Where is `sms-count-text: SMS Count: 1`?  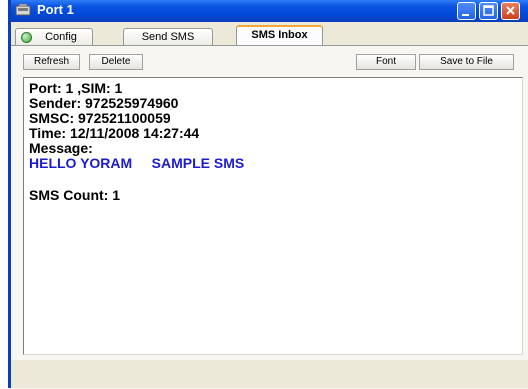
sms-count-text: SMS Count: 1 is located at coordinates (74, 195).